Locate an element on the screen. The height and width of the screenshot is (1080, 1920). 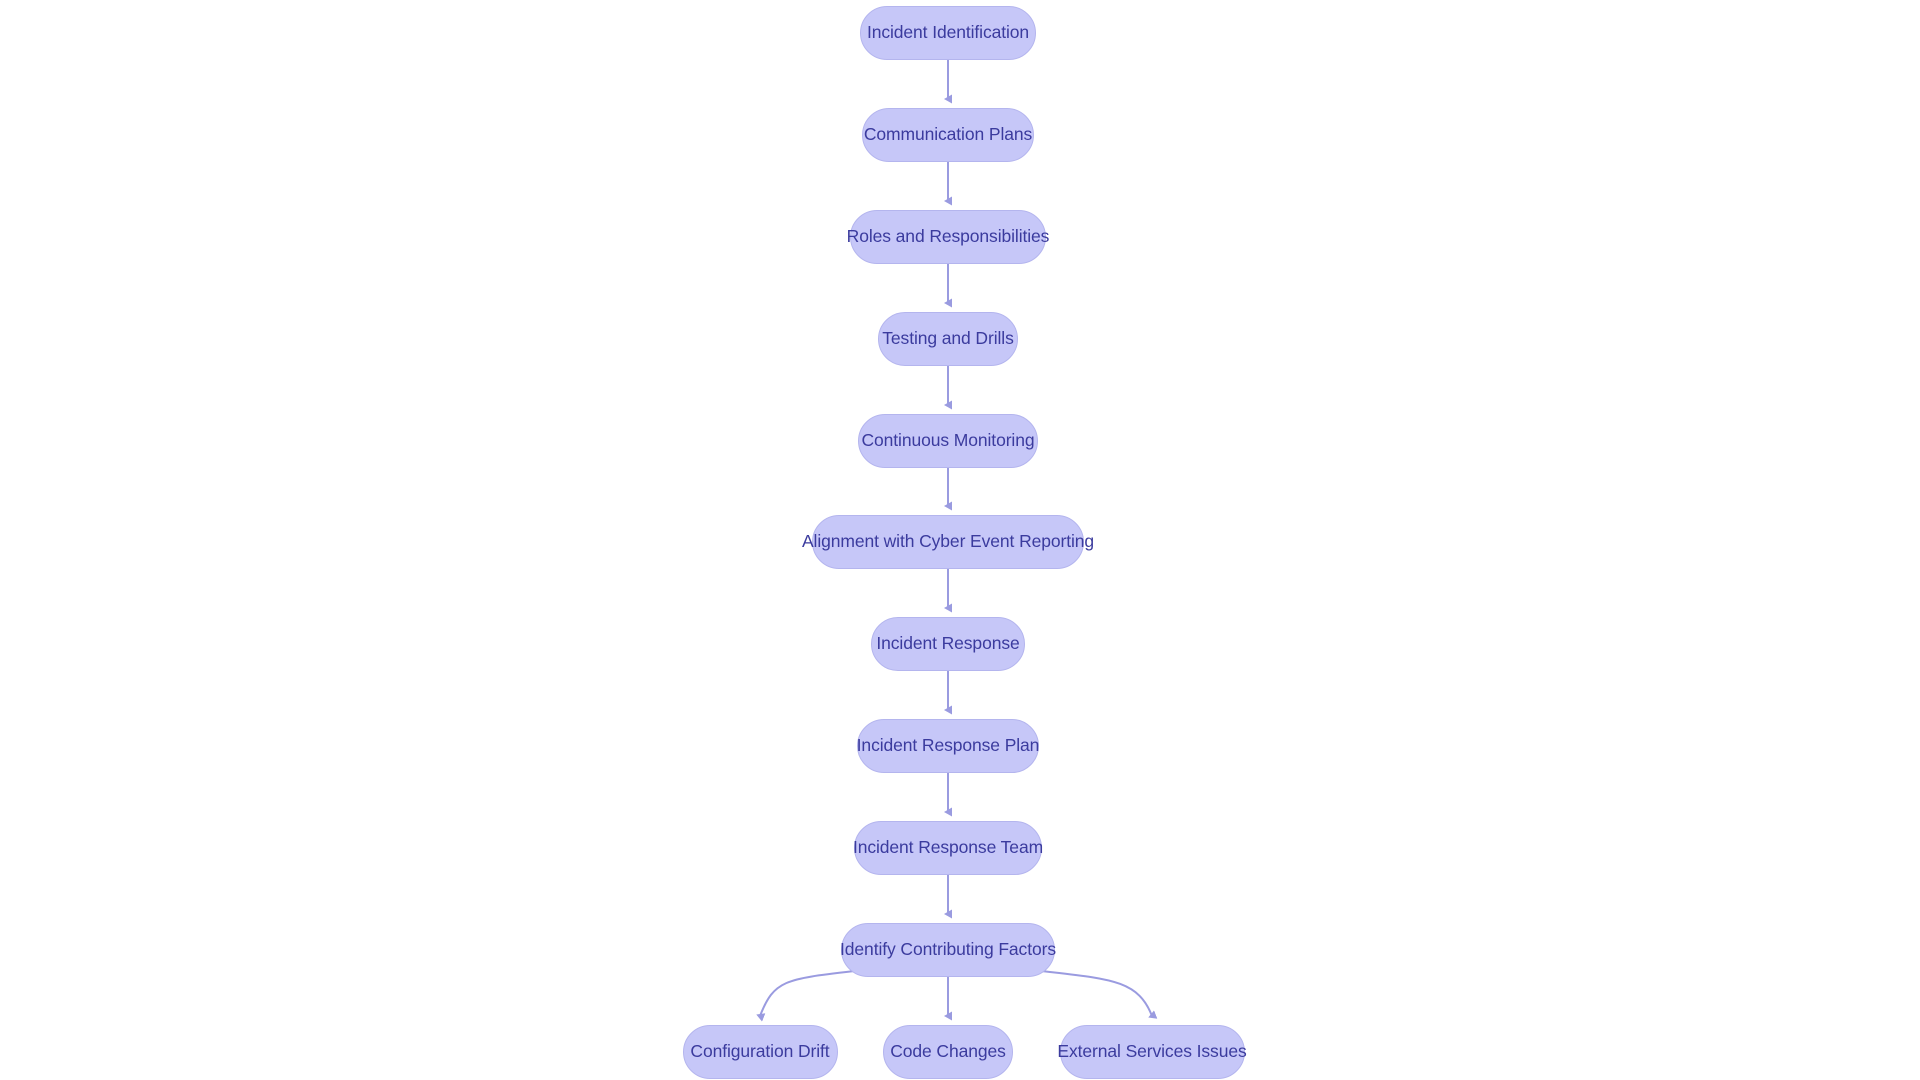
flowchart-node-label: Testing and Drills is located at coordinates (948, 338).